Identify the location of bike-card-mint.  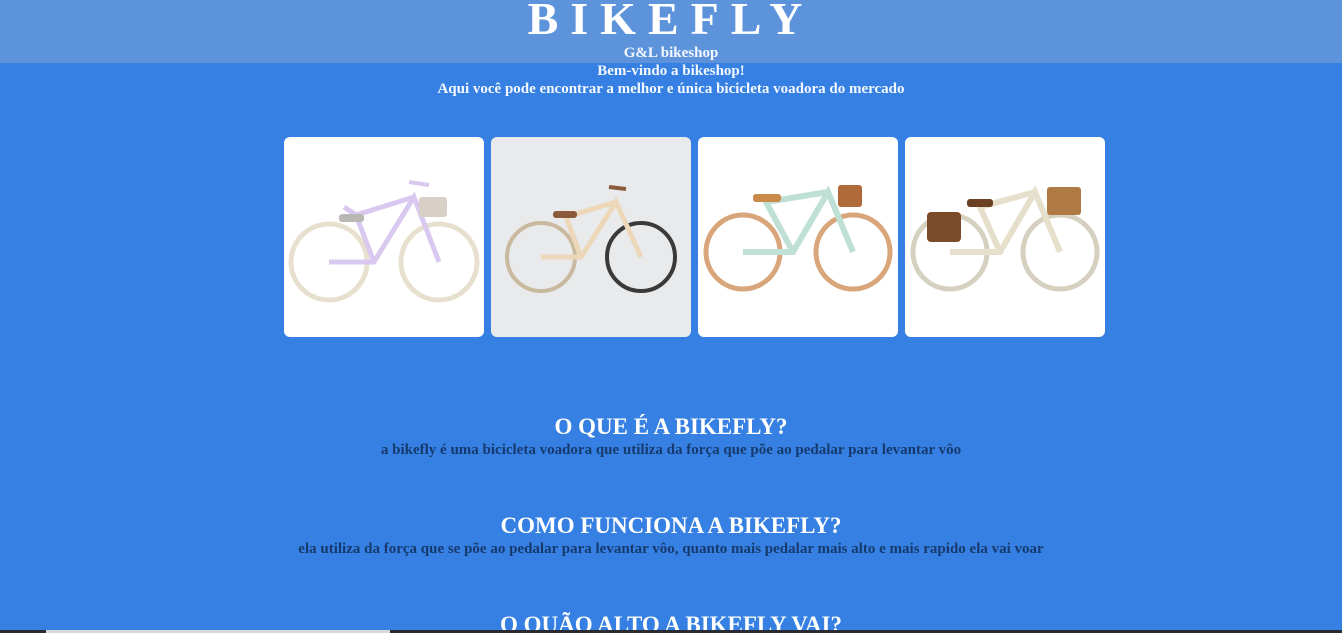
(798, 237).